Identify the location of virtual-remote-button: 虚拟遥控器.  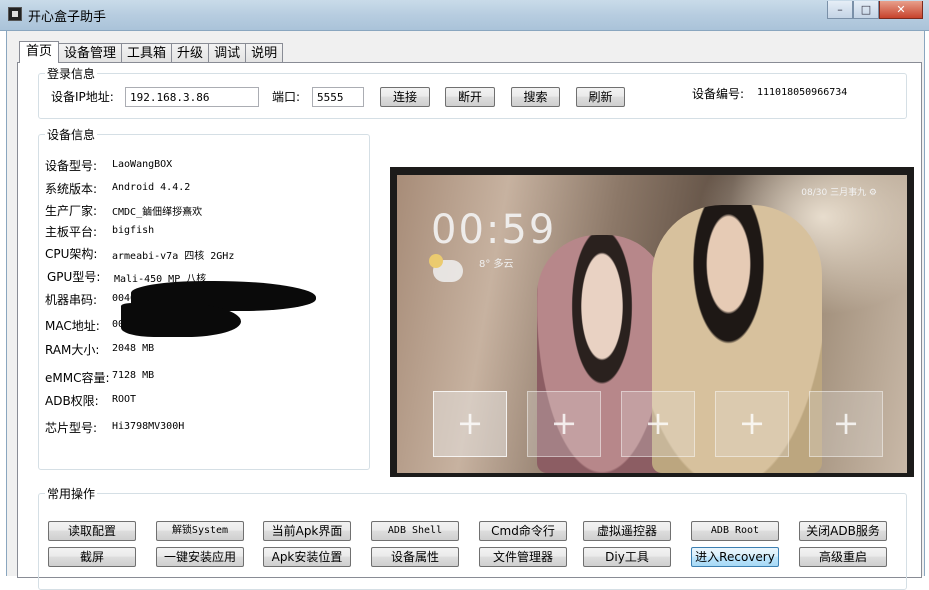
(627, 531).